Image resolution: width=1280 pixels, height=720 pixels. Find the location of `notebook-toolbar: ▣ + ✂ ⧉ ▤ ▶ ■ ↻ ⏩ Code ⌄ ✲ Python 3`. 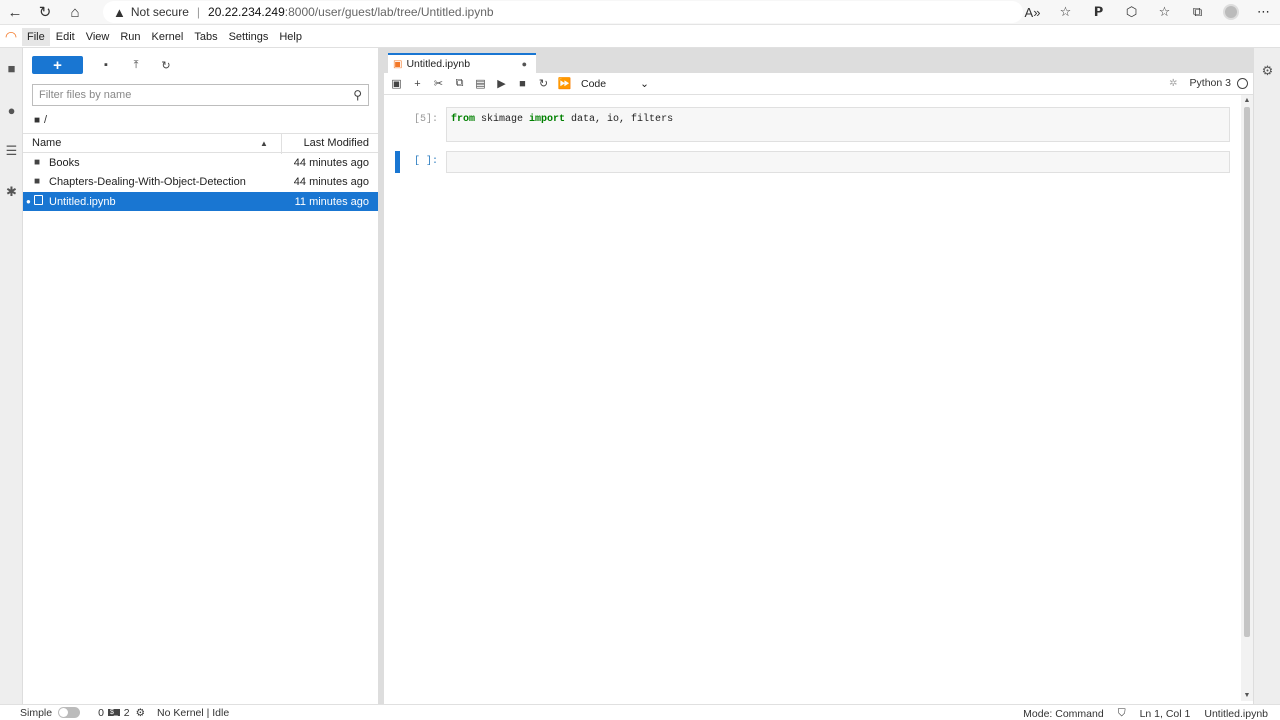

notebook-toolbar: ▣ + ✂ ⧉ ▤ ▶ ■ ↻ ⏩ Code ⌄ ✲ Python 3 is located at coordinates (819, 84).